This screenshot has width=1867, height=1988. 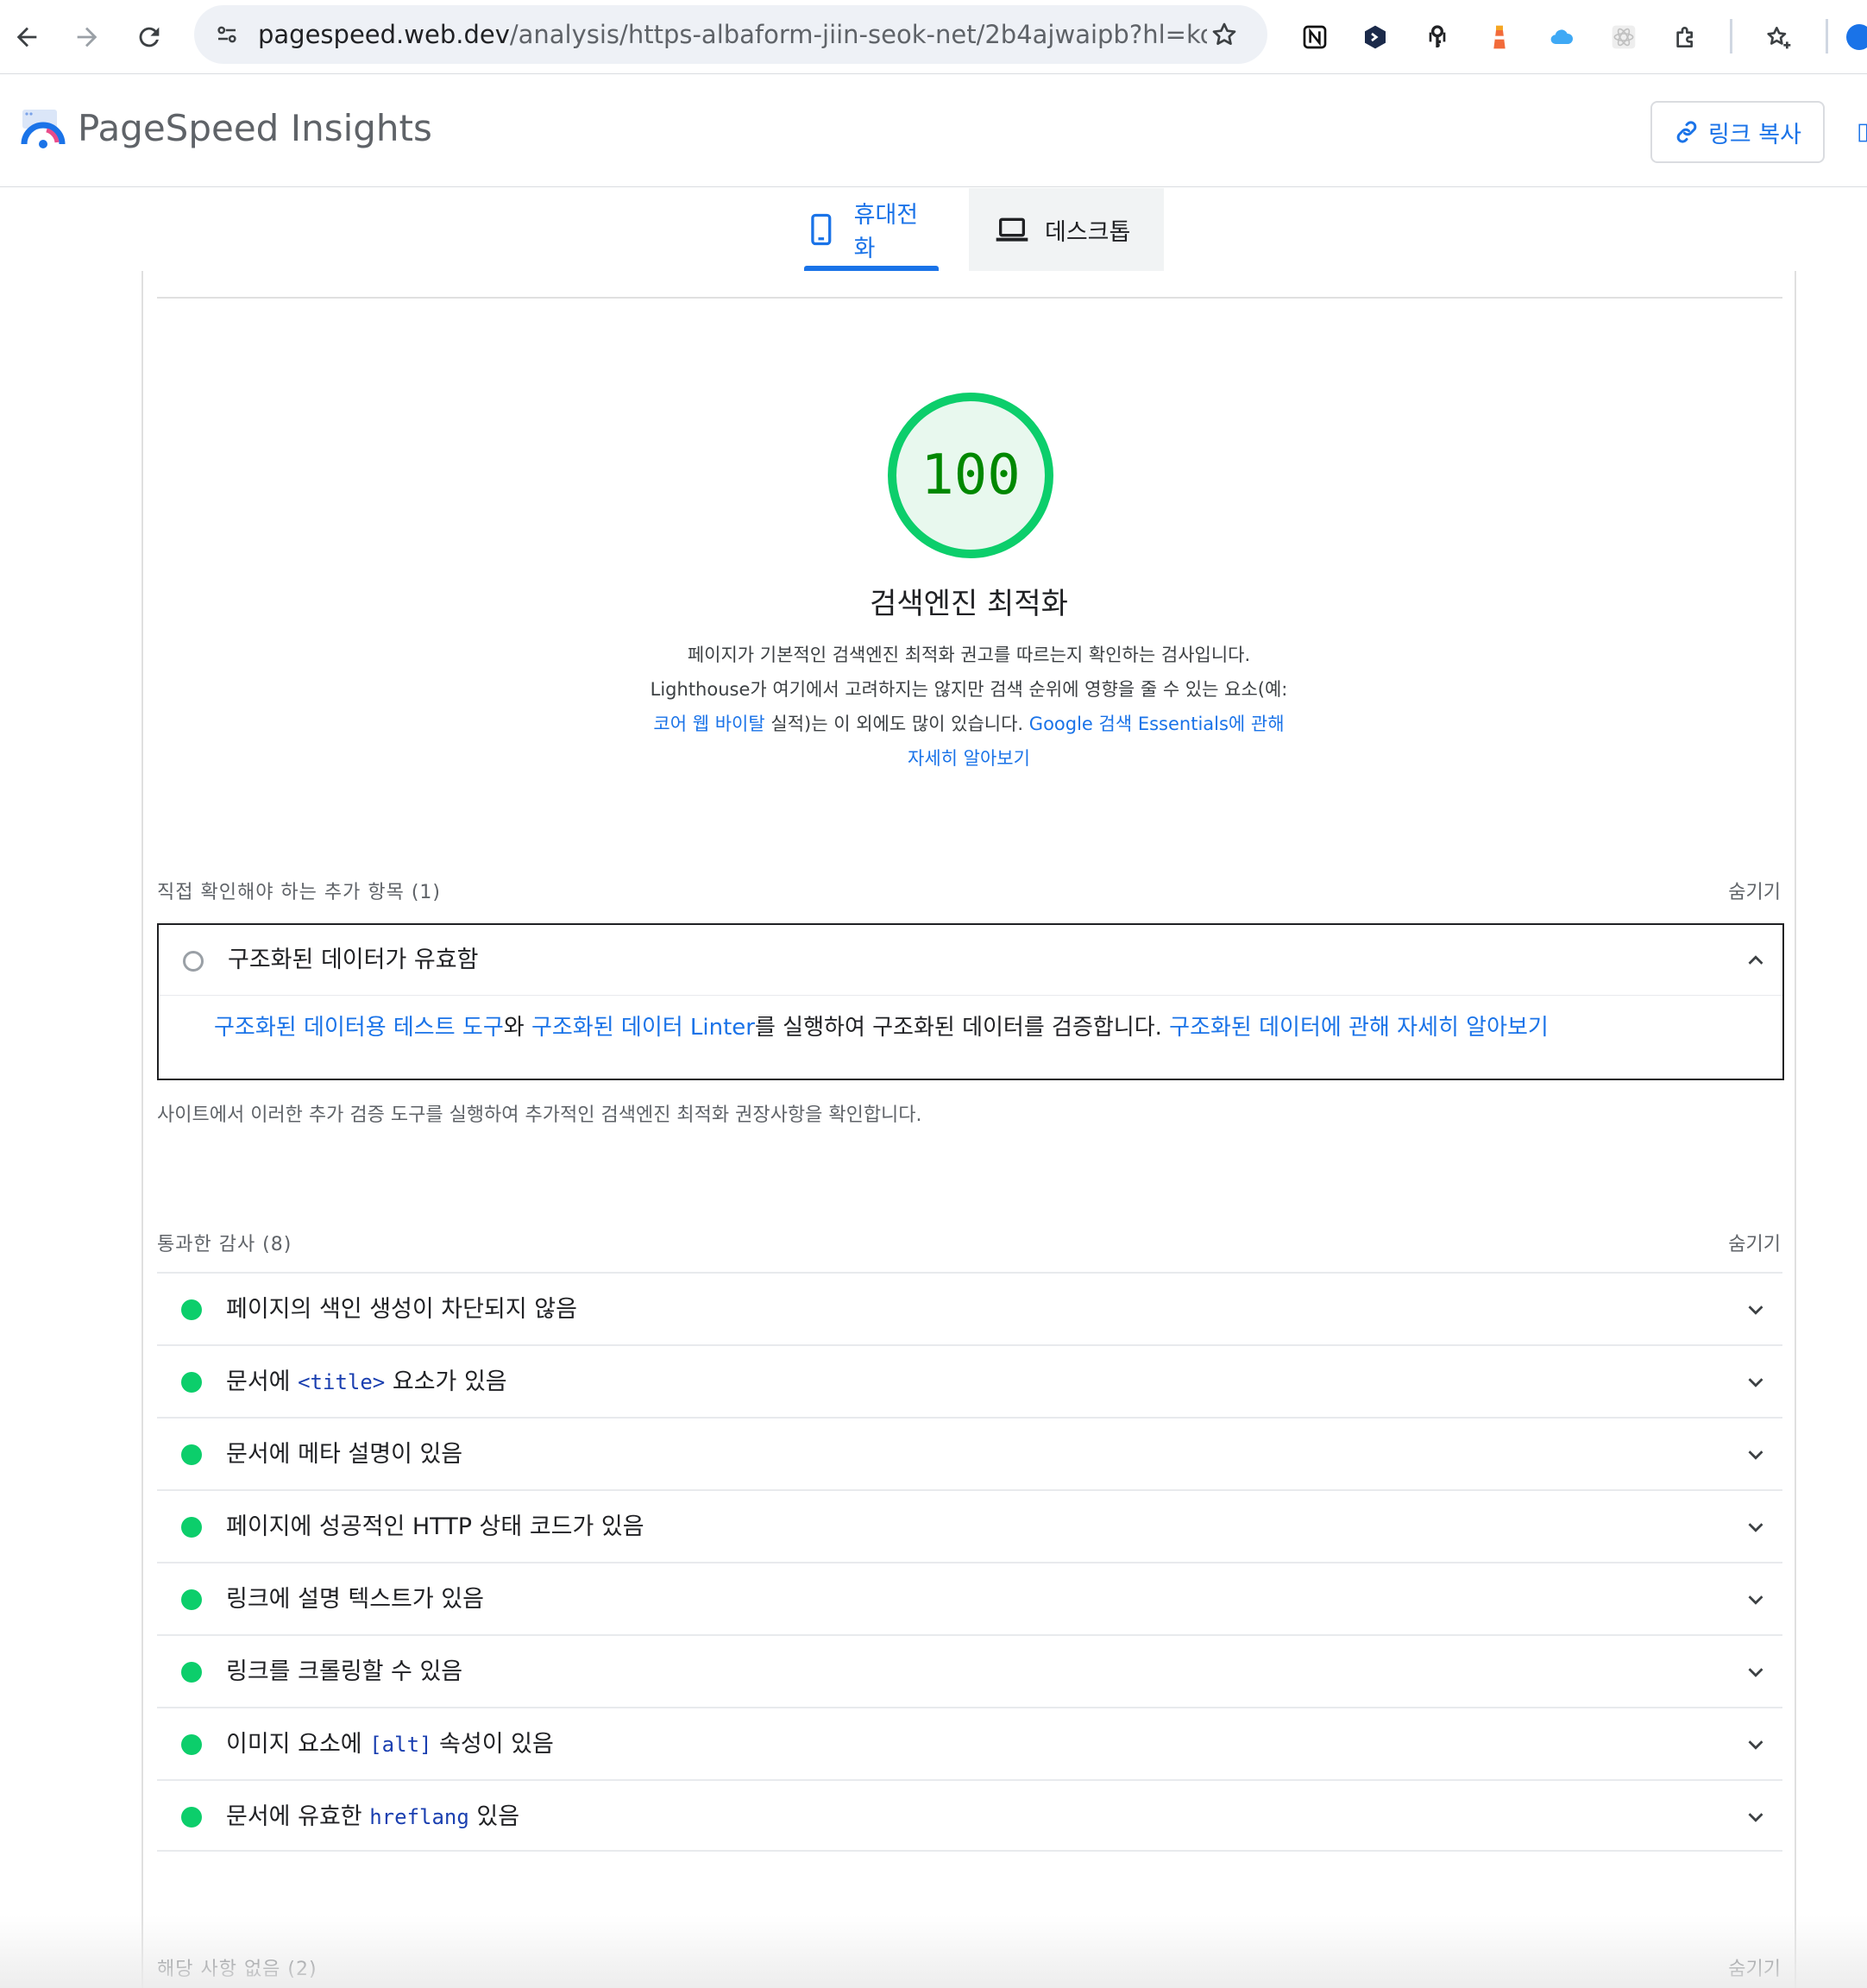 What do you see at coordinates (1754, 1967) in the screenshot?
I see `not-applicable-hide-toggle: 숨기기` at bounding box center [1754, 1967].